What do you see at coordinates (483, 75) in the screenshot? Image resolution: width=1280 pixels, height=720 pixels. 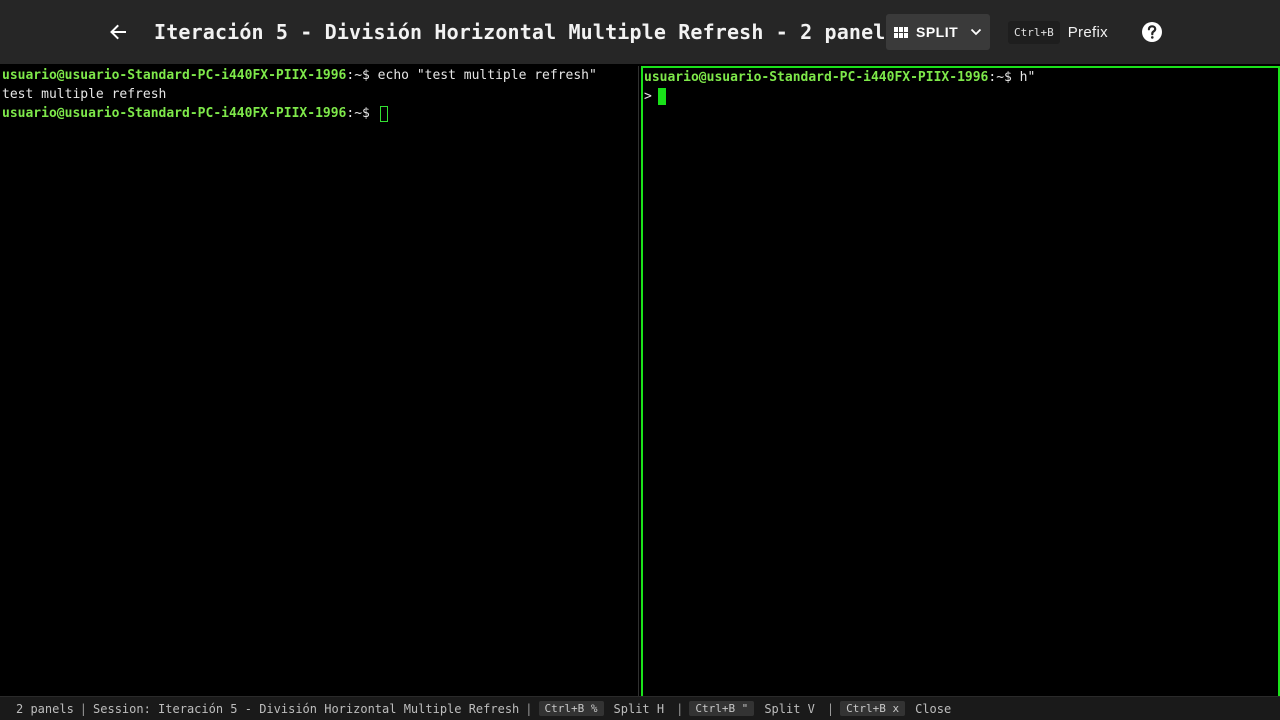 I see `command-text: echo "test multiple refresh"` at bounding box center [483, 75].